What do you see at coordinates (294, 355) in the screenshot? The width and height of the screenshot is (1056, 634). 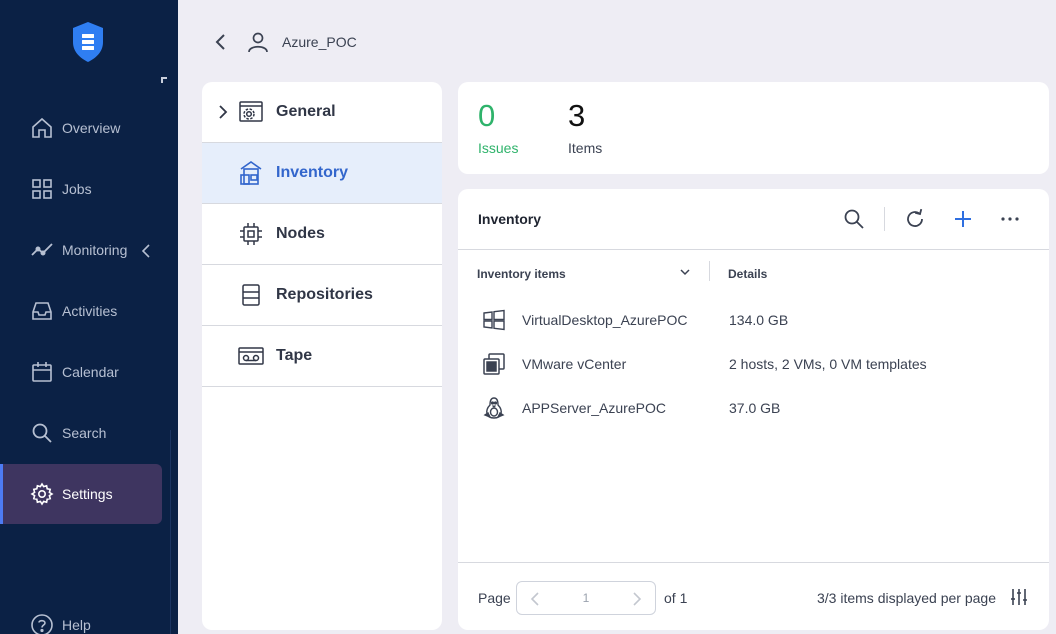 I see `menu-item-label: Tape` at bounding box center [294, 355].